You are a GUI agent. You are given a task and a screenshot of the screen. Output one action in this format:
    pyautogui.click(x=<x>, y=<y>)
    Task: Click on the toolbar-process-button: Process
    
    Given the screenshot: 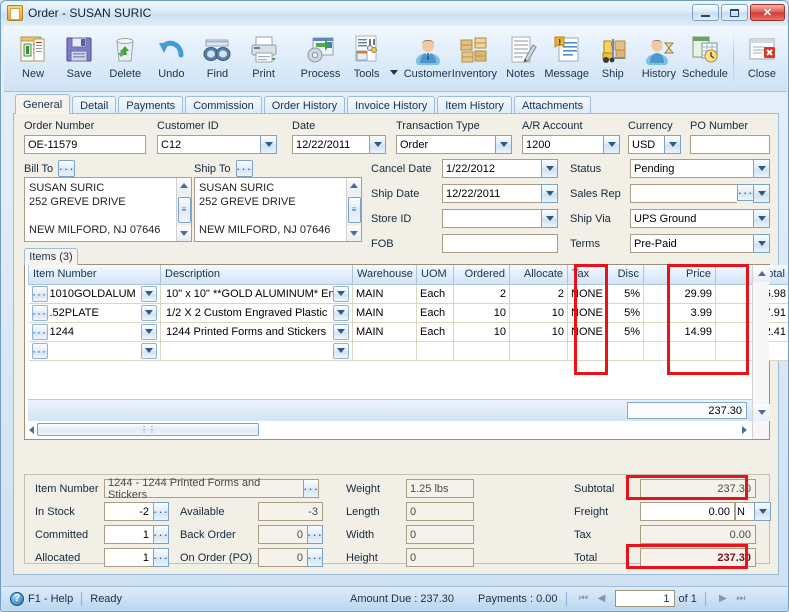 What is the action you would take?
    pyautogui.click(x=320, y=60)
    